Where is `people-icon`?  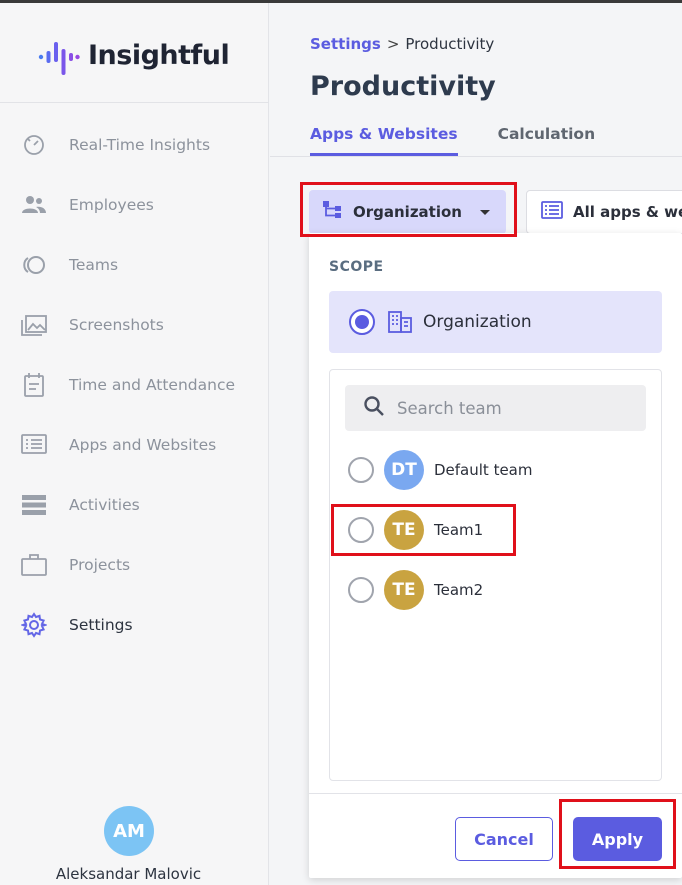
people-icon is located at coordinates (34, 205).